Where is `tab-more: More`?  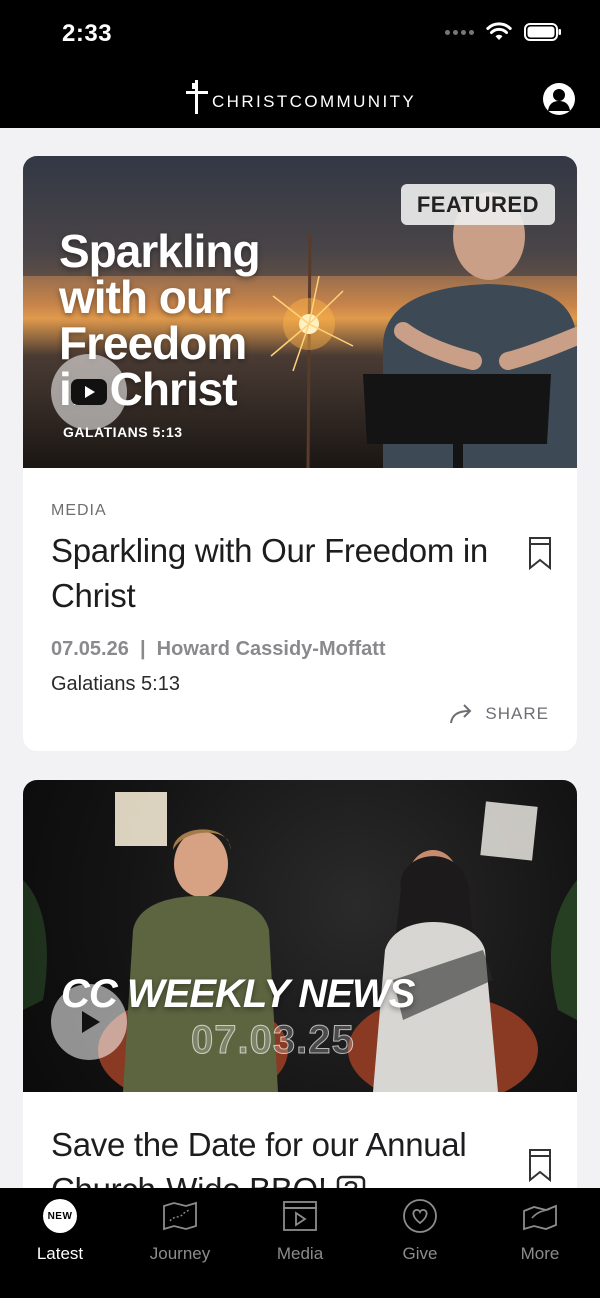
tab-more: More is located at coordinates (540, 1243).